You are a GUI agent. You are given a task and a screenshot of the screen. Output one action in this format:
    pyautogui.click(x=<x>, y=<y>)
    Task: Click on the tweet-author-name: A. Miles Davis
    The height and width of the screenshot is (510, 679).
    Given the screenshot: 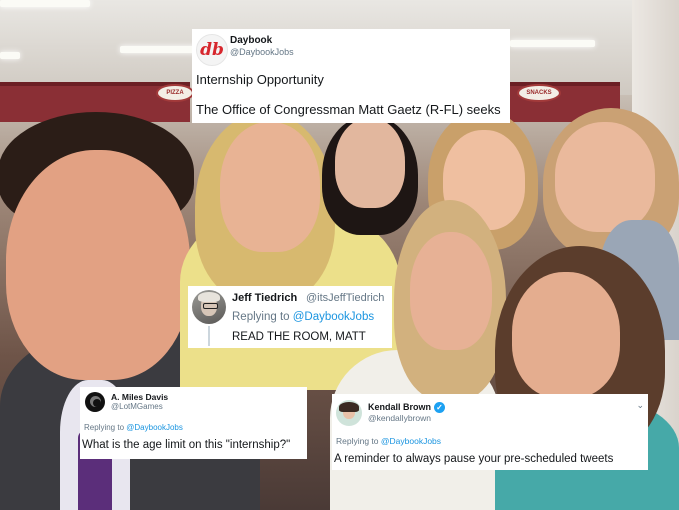 What is the action you would take?
    pyautogui.click(x=139, y=397)
    